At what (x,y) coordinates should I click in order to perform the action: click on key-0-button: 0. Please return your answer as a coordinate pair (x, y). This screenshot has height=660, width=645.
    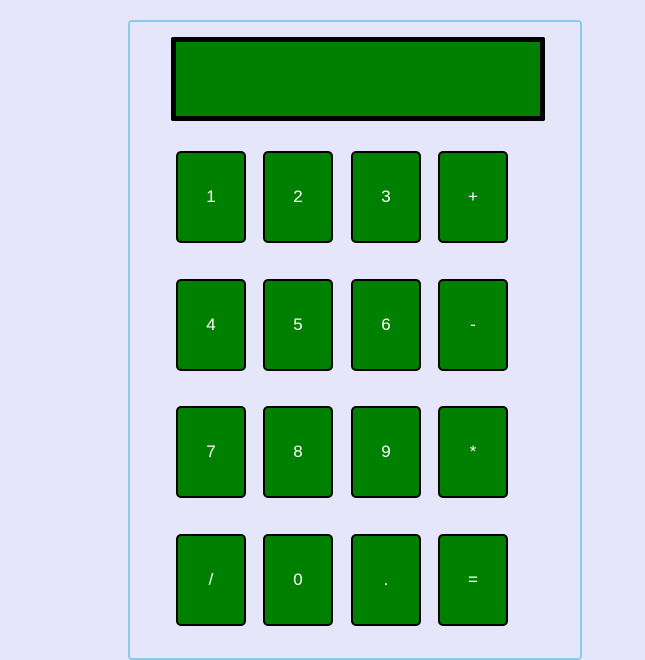
    Looking at the image, I should click on (298, 580).